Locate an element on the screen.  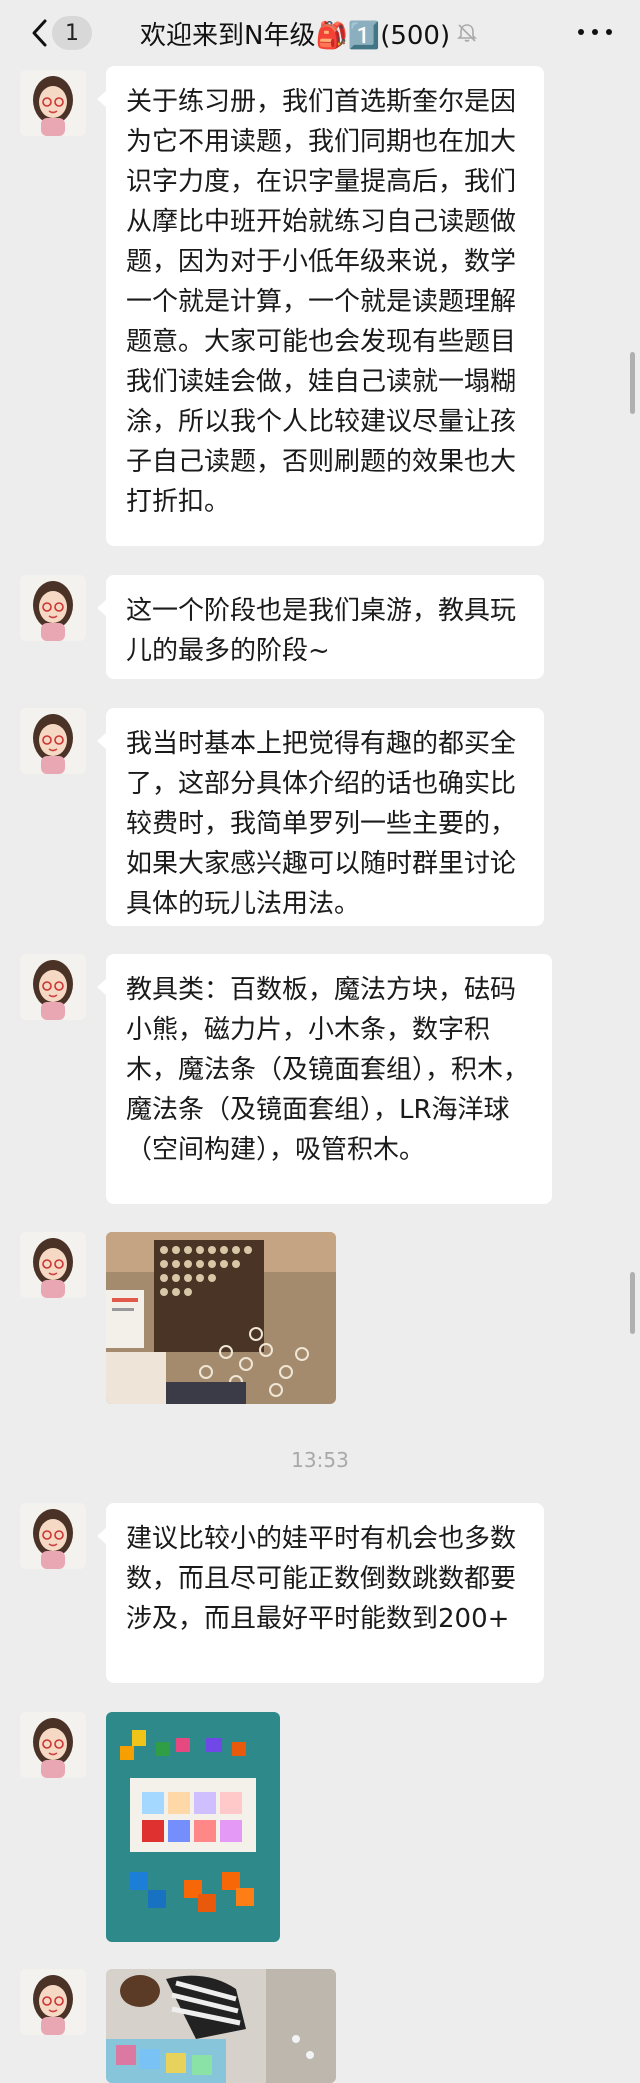
photo-cube-puzzle is located at coordinates (193, 1827).